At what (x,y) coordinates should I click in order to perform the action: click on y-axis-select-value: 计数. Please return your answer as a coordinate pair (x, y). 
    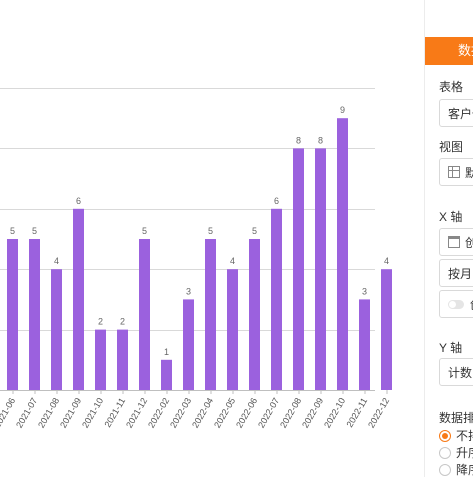
    Looking at the image, I should click on (460, 373).